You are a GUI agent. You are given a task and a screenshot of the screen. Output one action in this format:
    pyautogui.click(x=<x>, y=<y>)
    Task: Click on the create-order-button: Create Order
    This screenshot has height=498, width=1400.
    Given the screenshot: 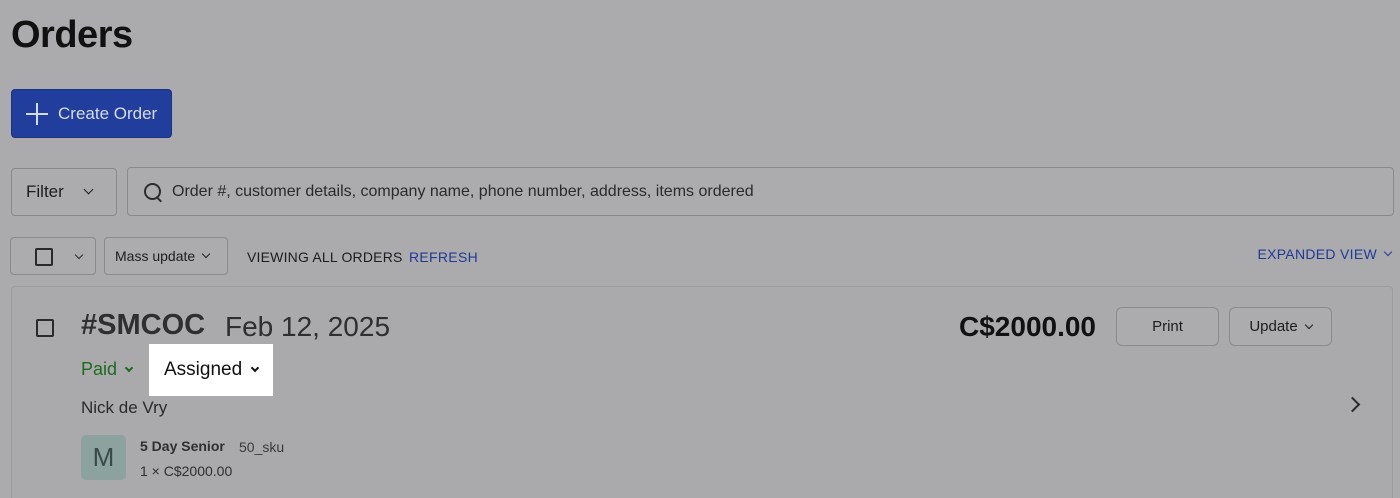 What is the action you would take?
    pyautogui.click(x=91, y=113)
    